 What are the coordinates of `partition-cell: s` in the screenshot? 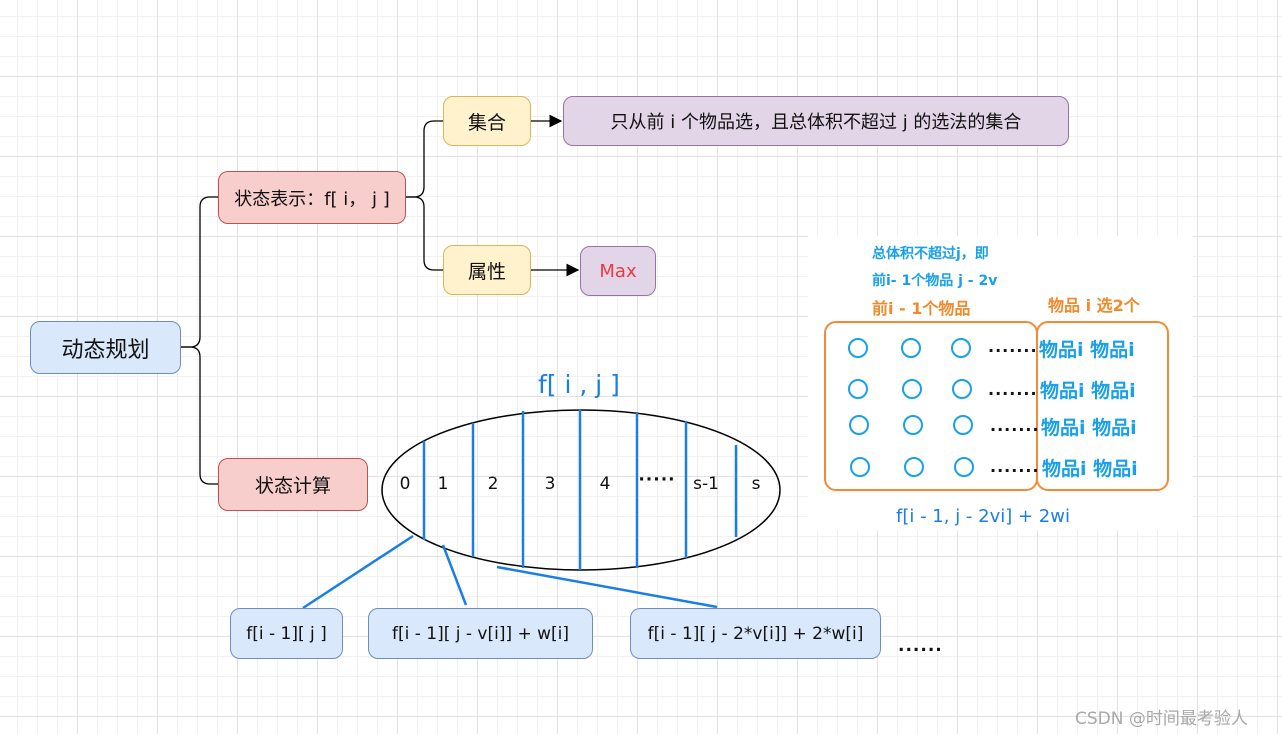 It's located at (756, 484).